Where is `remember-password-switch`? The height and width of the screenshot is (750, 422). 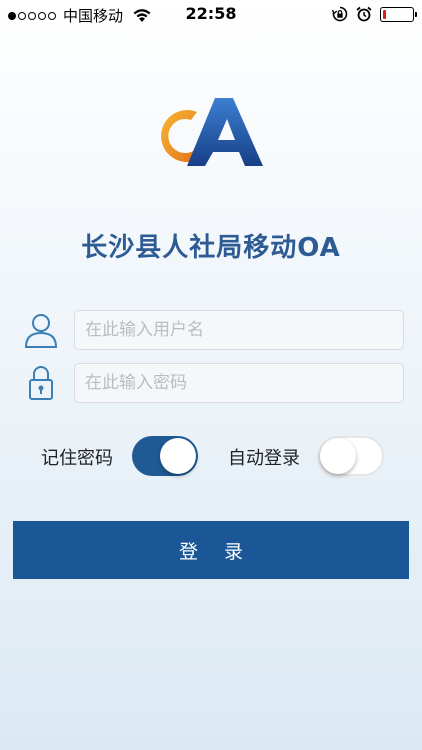
remember-password-switch is located at coordinates (165, 456).